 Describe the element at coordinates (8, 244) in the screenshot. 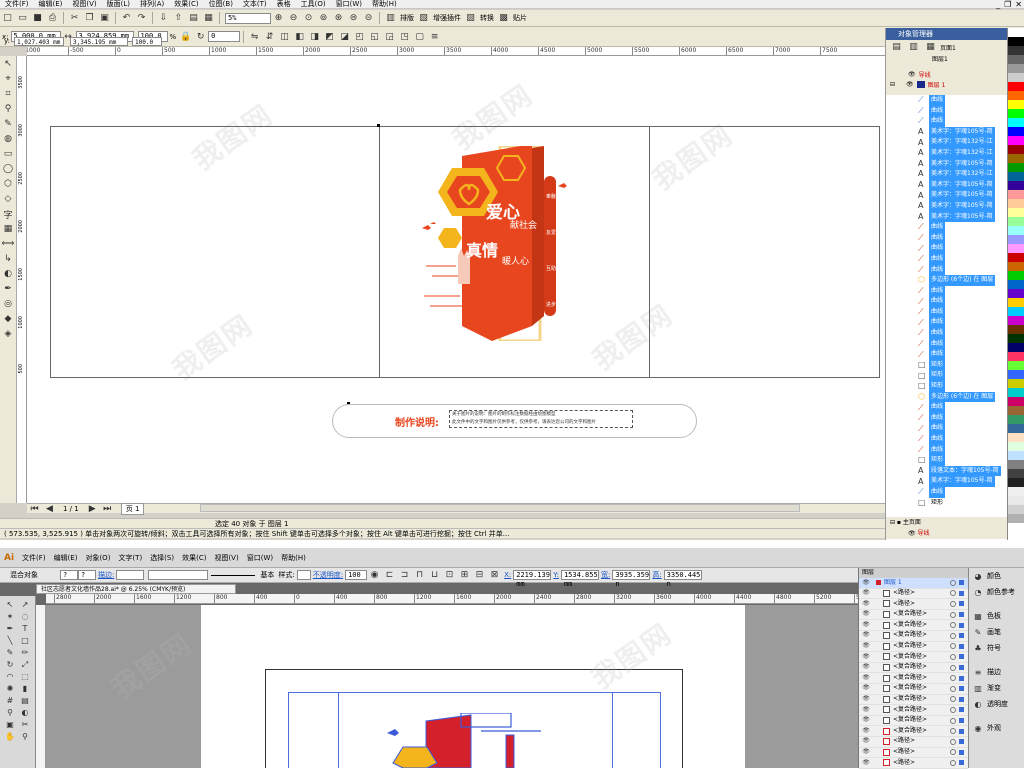

I see `dimension-tool-icon: ⟺` at that location.